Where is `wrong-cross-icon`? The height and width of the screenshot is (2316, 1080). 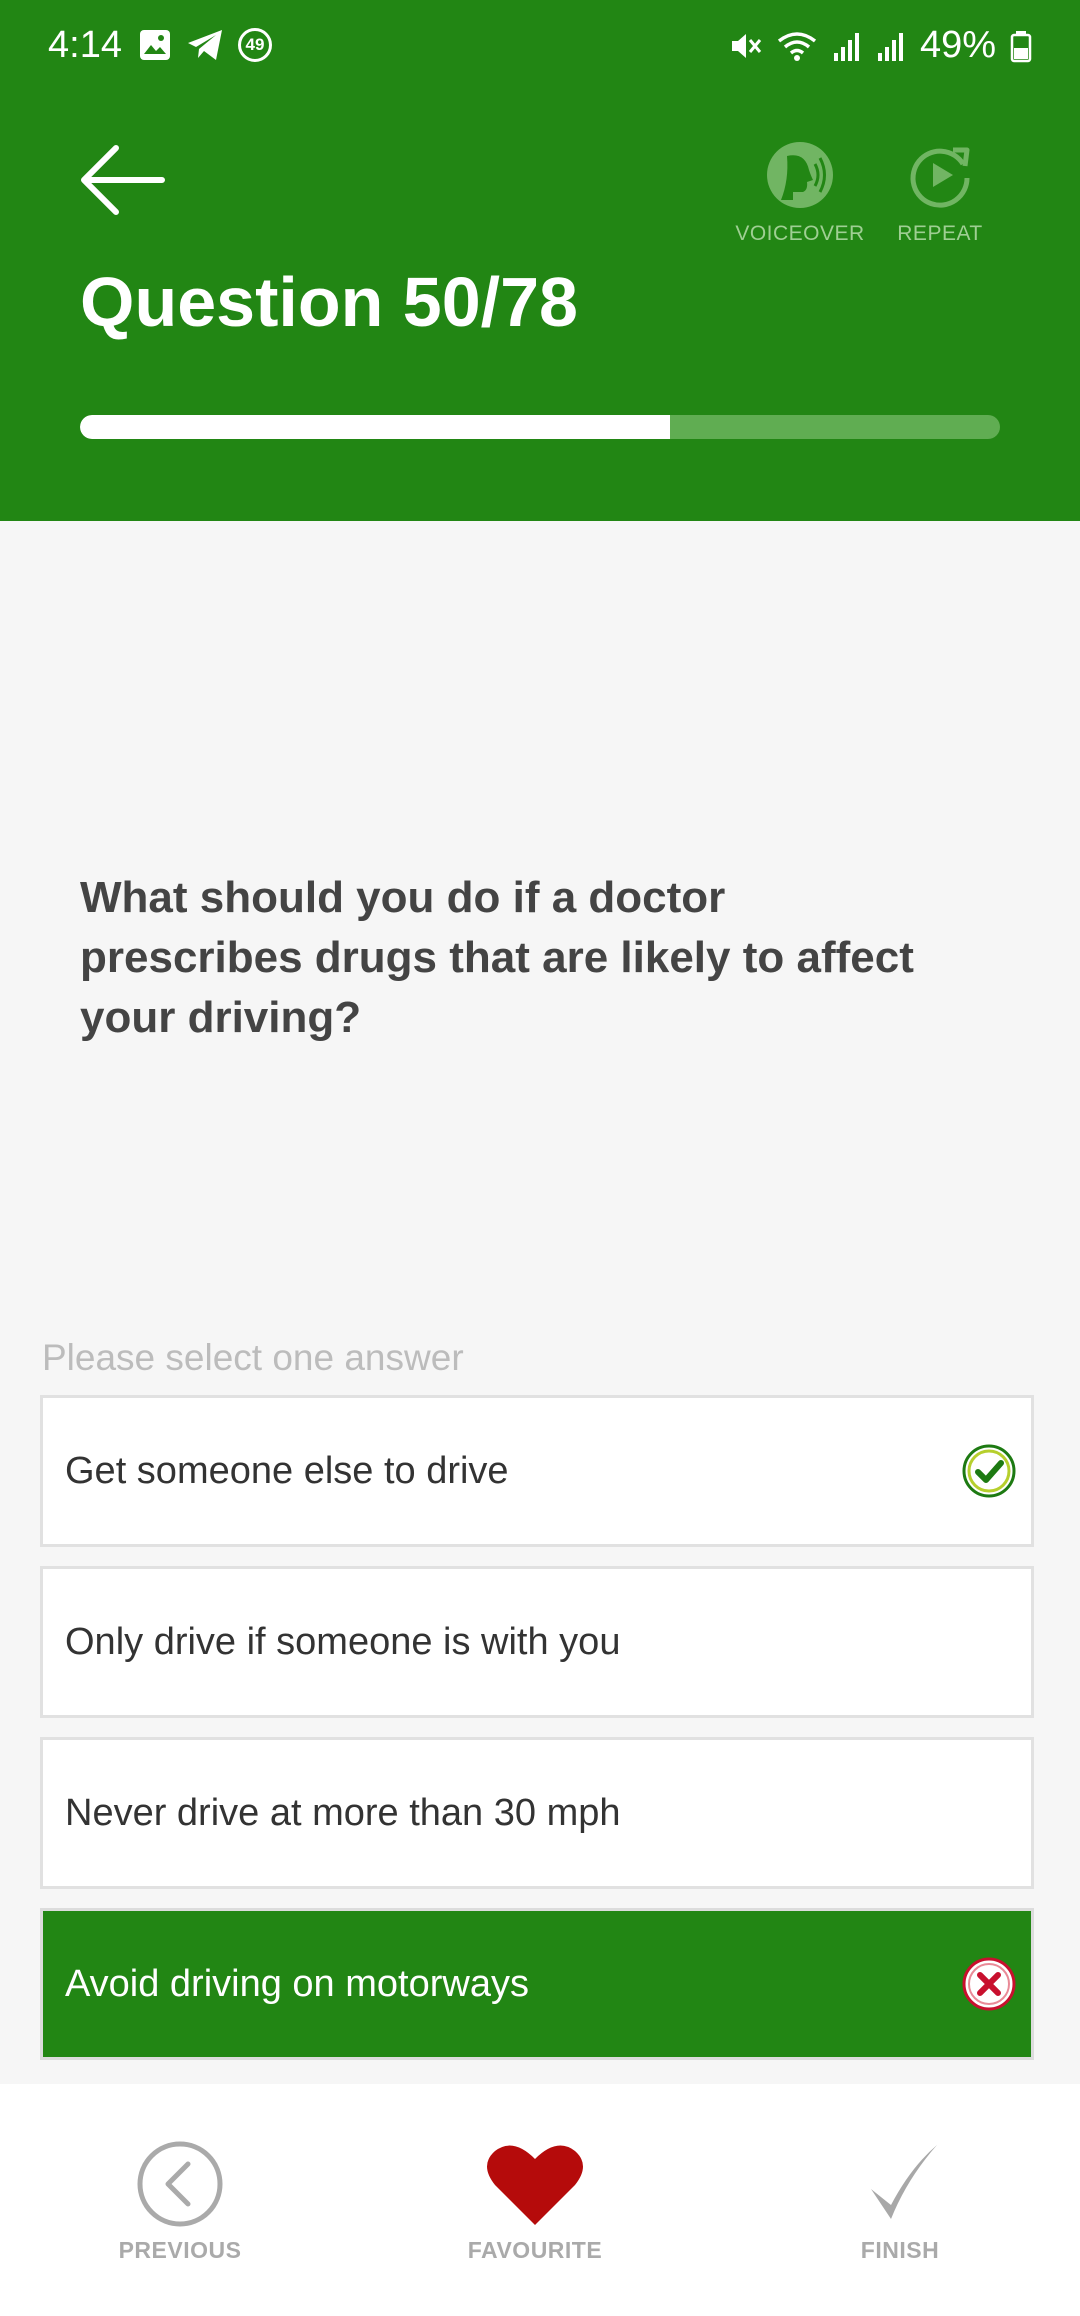 wrong-cross-icon is located at coordinates (989, 1984).